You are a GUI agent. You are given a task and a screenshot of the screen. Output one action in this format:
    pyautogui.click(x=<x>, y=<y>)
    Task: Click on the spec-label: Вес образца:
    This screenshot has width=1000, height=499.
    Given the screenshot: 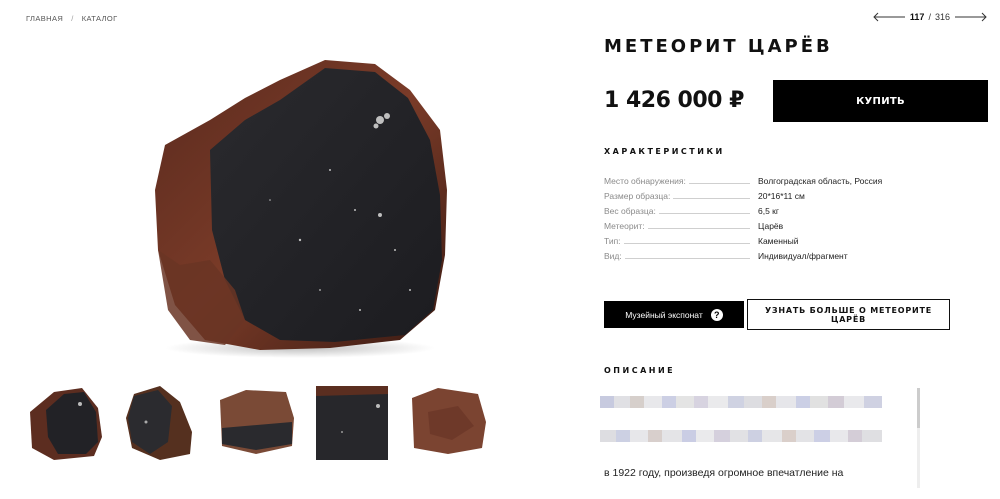 What is the action you would take?
    pyautogui.click(x=630, y=211)
    